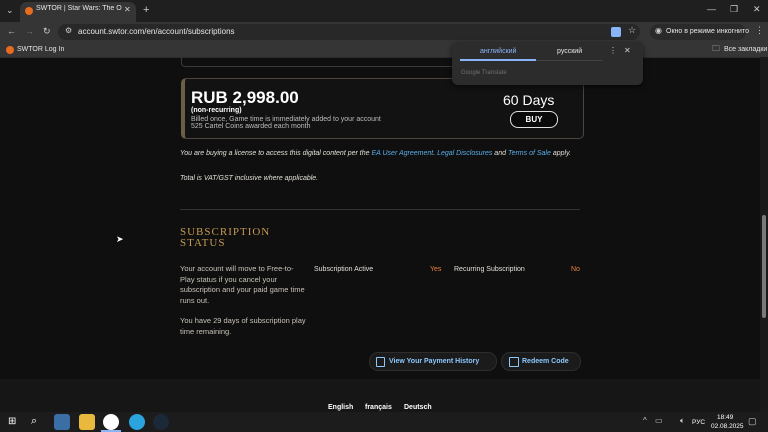  Describe the element at coordinates (380, 362) in the screenshot. I see `document-icon` at that location.